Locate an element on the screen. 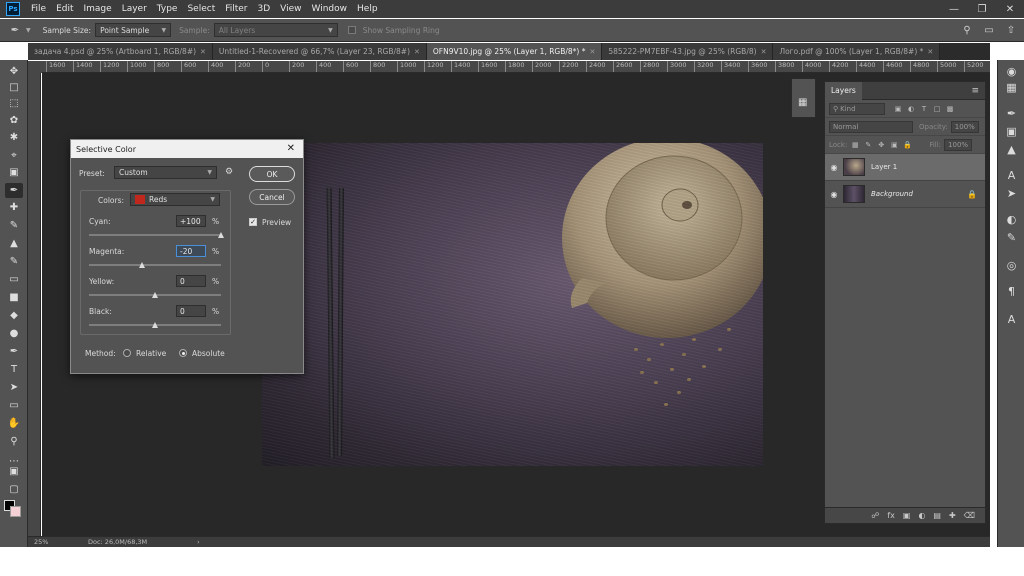 This screenshot has height=576, width=1024. colors-select: Reds ▼ is located at coordinates (175, 199).